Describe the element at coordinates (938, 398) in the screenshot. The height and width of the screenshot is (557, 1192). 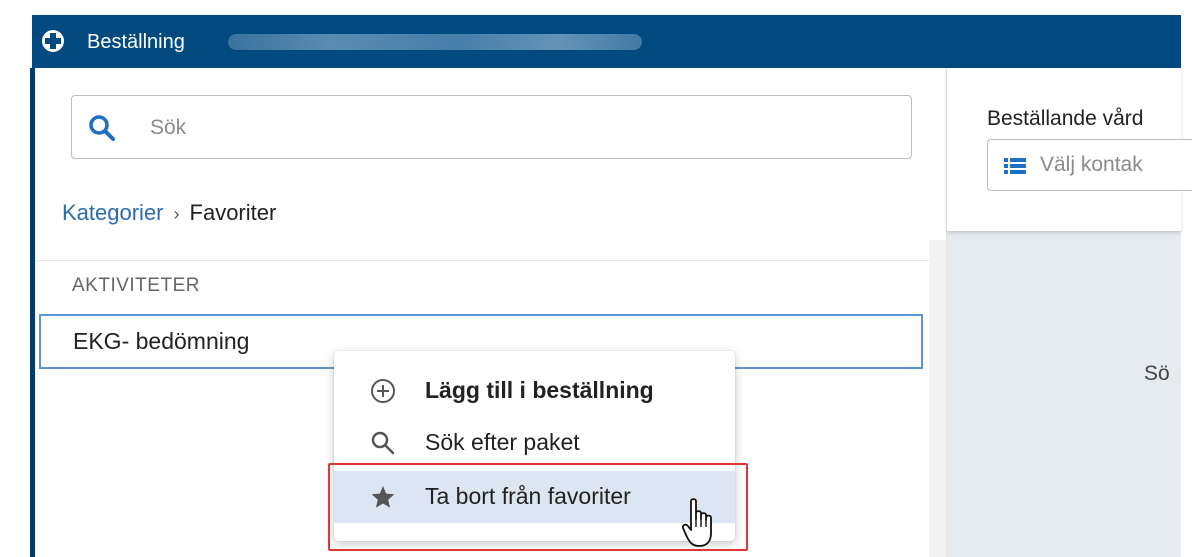
I see `scrollbar` at that location.